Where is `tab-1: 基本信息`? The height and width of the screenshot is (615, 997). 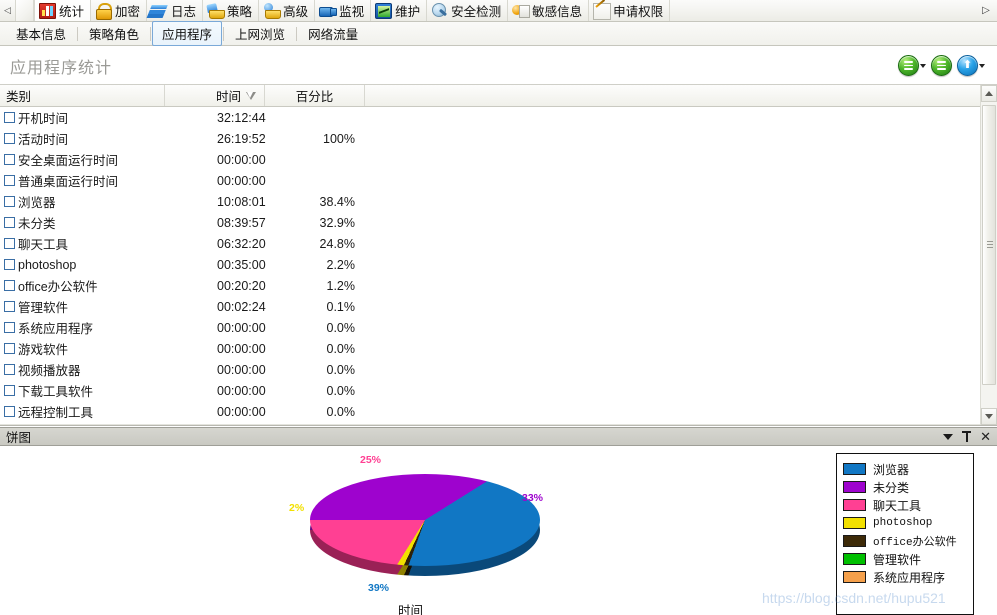
tab-1: 基本信息 is located at coordinates (41, 33).